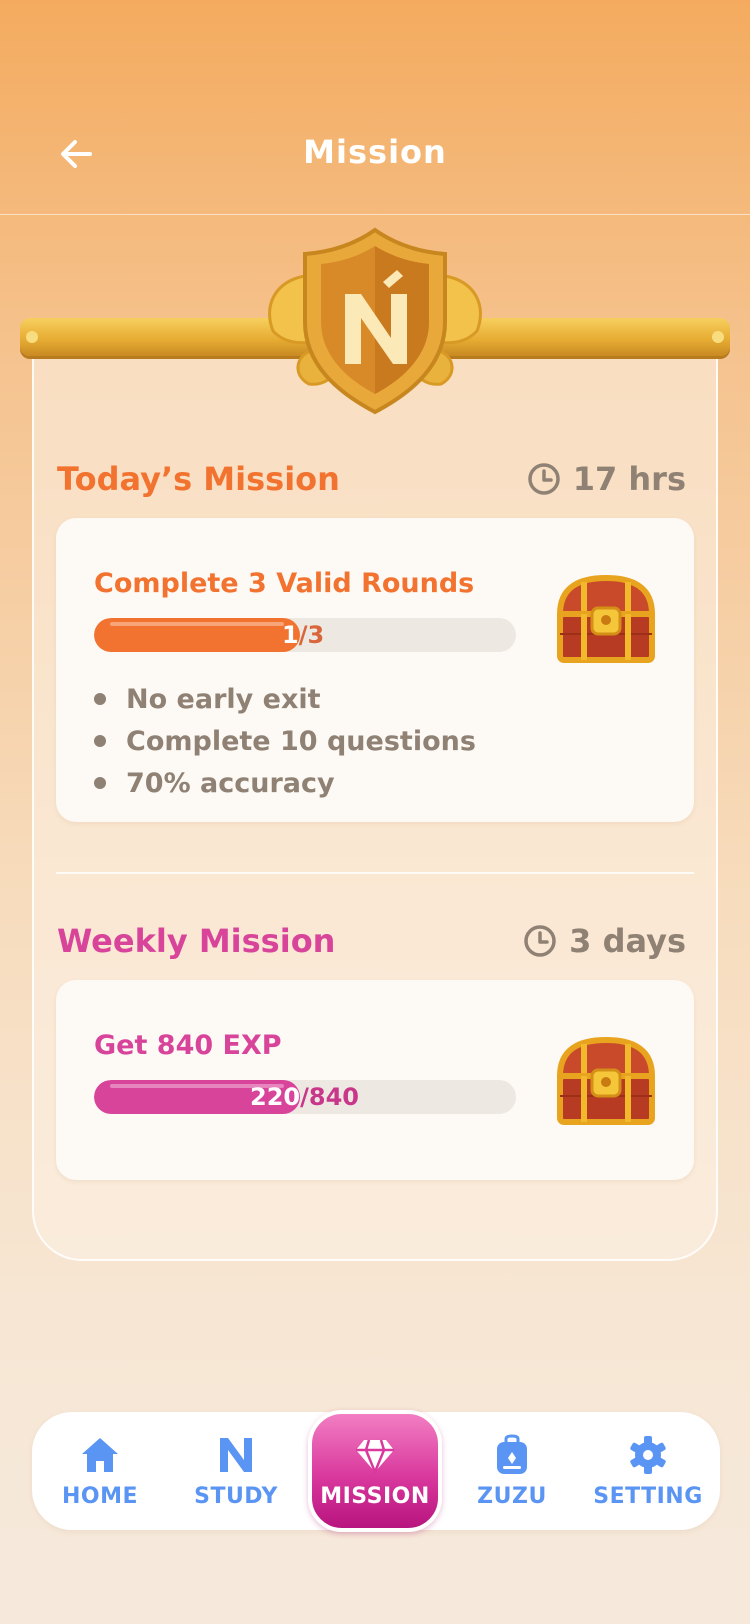  I want to click on nav-zuzu: ZUZU, so click(512, 1471).